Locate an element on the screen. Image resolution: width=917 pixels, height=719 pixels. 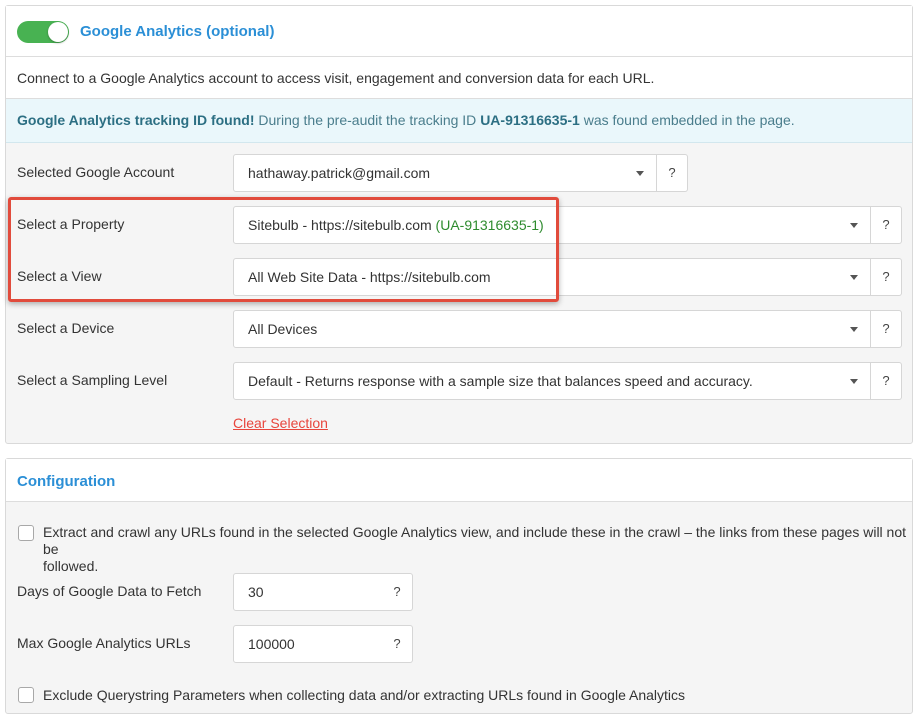
device-select: All Devices is located at coordinates (552, 329).